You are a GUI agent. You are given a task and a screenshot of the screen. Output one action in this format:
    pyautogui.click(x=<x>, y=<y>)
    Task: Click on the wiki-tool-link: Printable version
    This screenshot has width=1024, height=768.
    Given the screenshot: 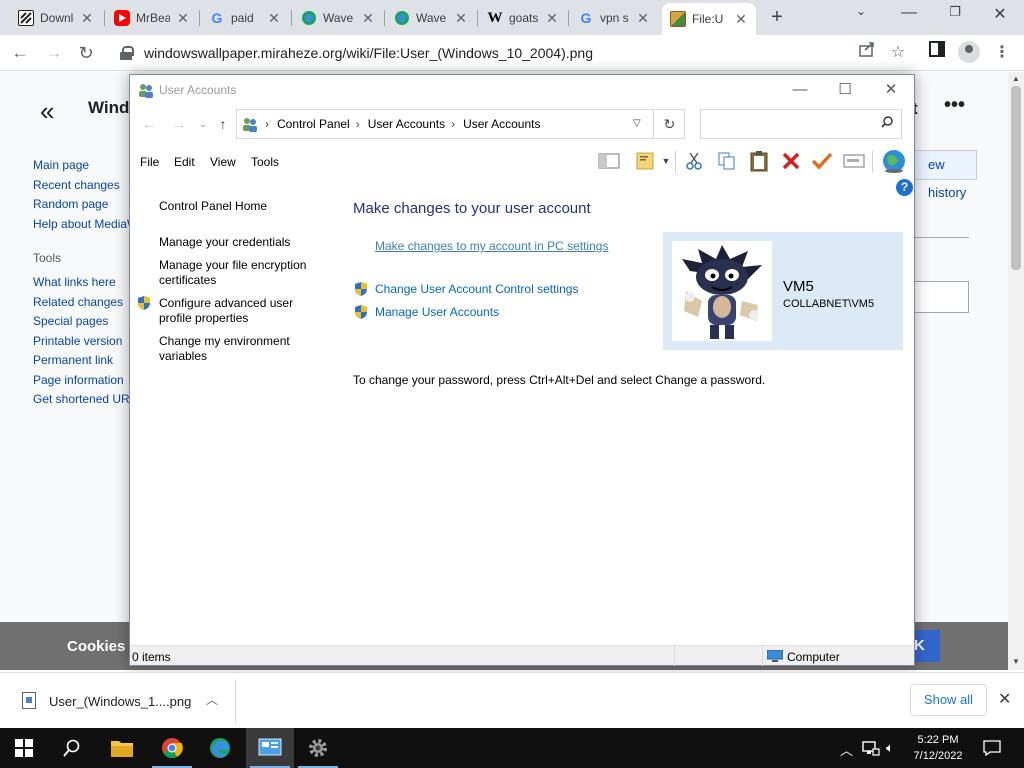 What is the action you would take?
    pyautogui.click(x=81, y=344)
    